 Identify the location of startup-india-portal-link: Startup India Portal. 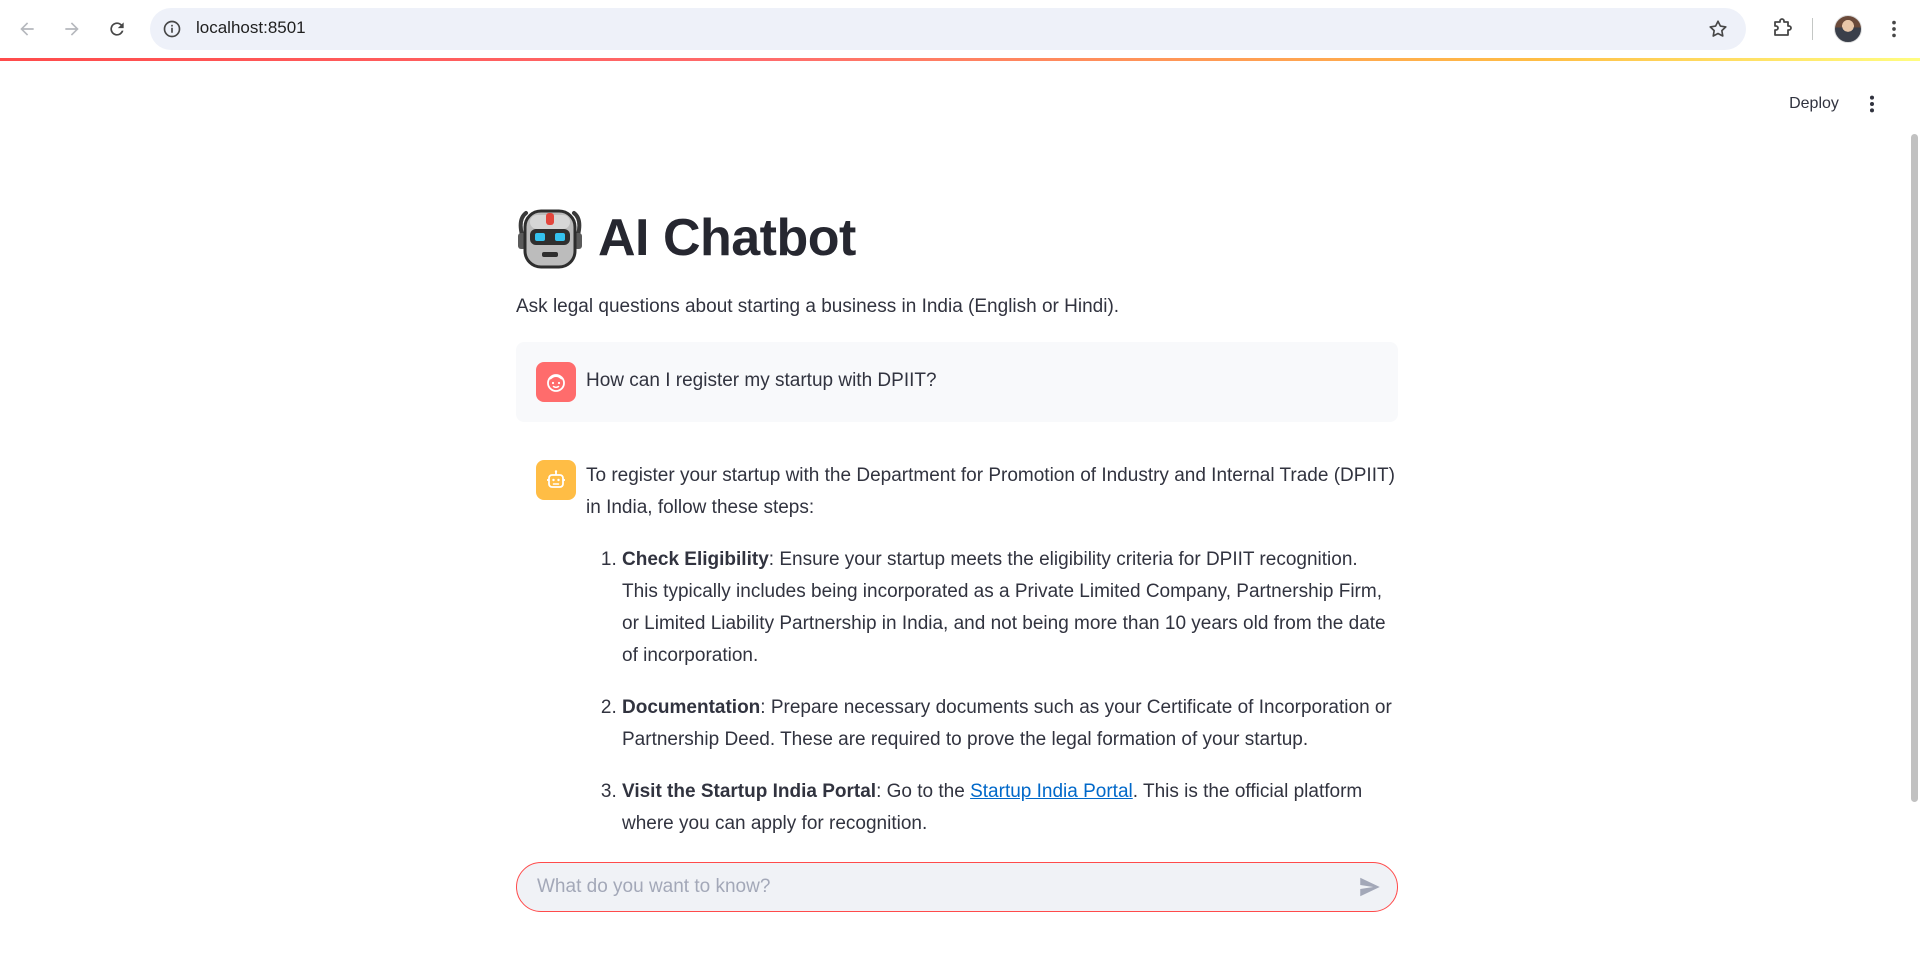
(1051, 791).